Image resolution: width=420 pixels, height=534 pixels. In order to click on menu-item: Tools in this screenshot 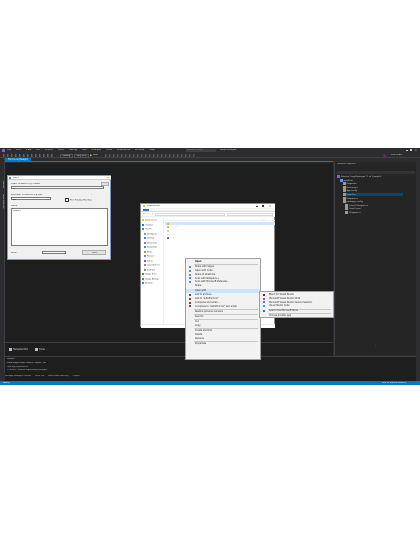, I will do `click(109, 150)`.